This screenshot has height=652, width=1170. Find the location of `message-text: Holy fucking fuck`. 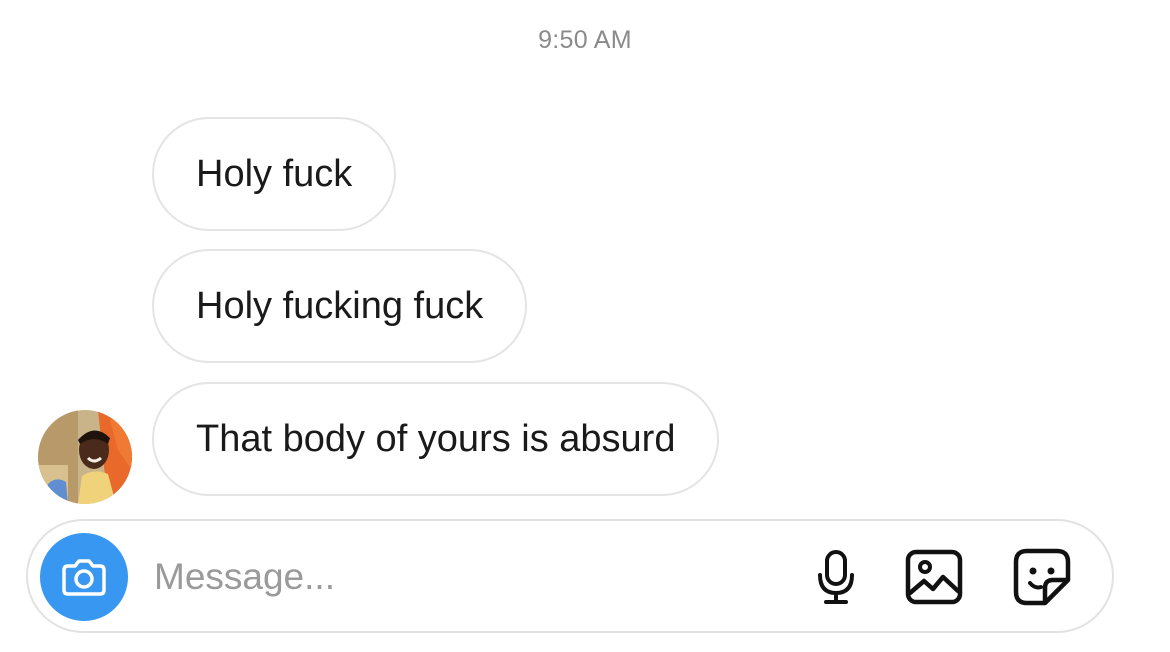

message-text: Holy fucking fuck is located at coordinates (340, 305).